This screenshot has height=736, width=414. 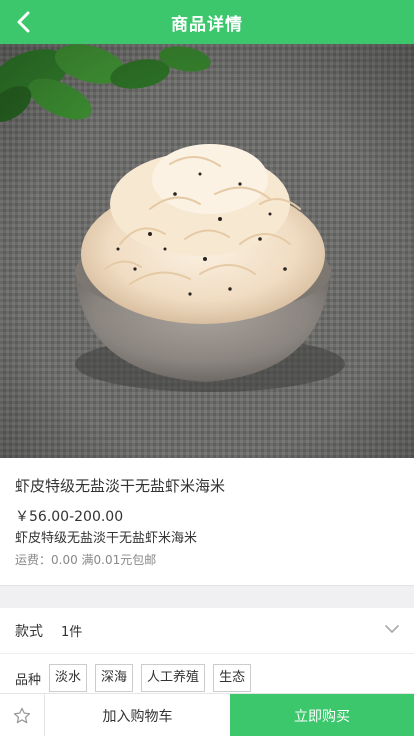 What do you see at coordinates (137, 715) in the screenshot?
I see `add-to-cart-button: 加入购物车` at bounding box center [137, 715].